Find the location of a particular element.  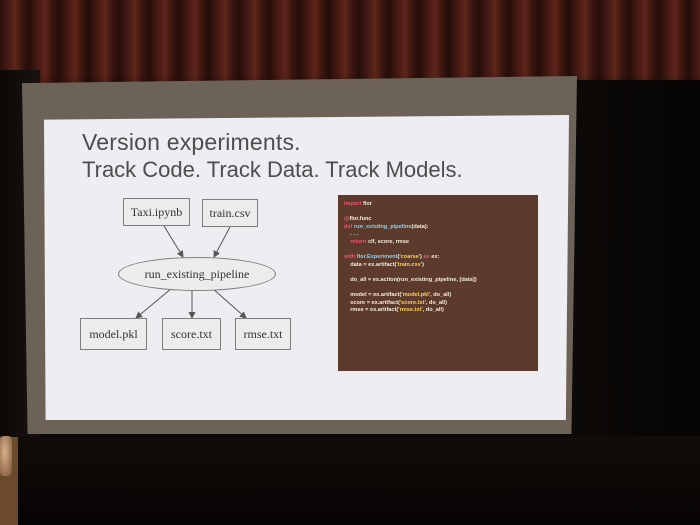

rmse-txt-node: rmse.txt is located at coordinates (263, 334).